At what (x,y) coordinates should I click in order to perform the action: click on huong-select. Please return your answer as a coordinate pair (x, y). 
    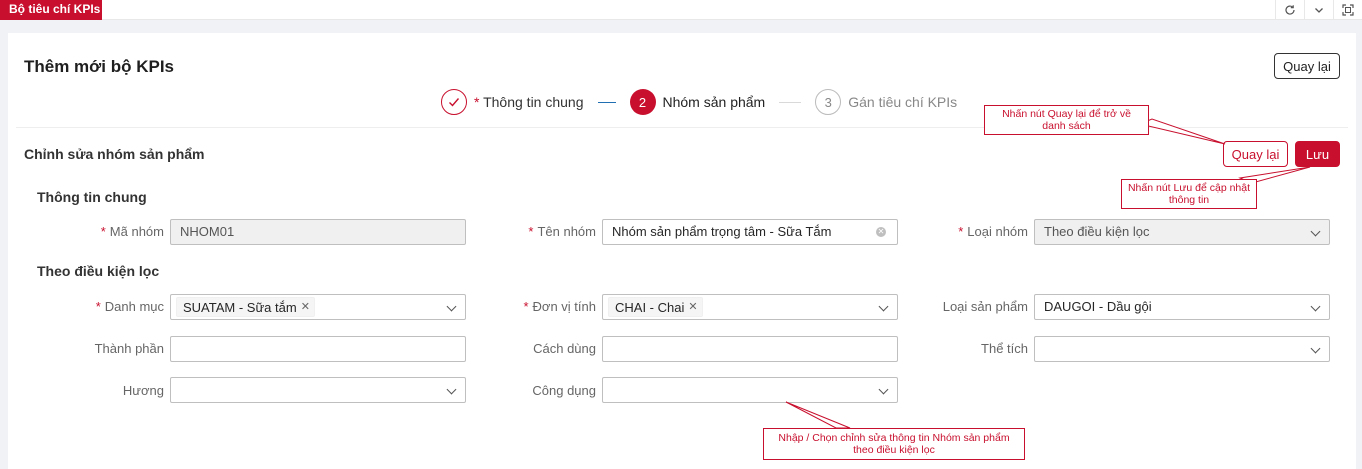
    Looking at the image, I should click on (318, 390).